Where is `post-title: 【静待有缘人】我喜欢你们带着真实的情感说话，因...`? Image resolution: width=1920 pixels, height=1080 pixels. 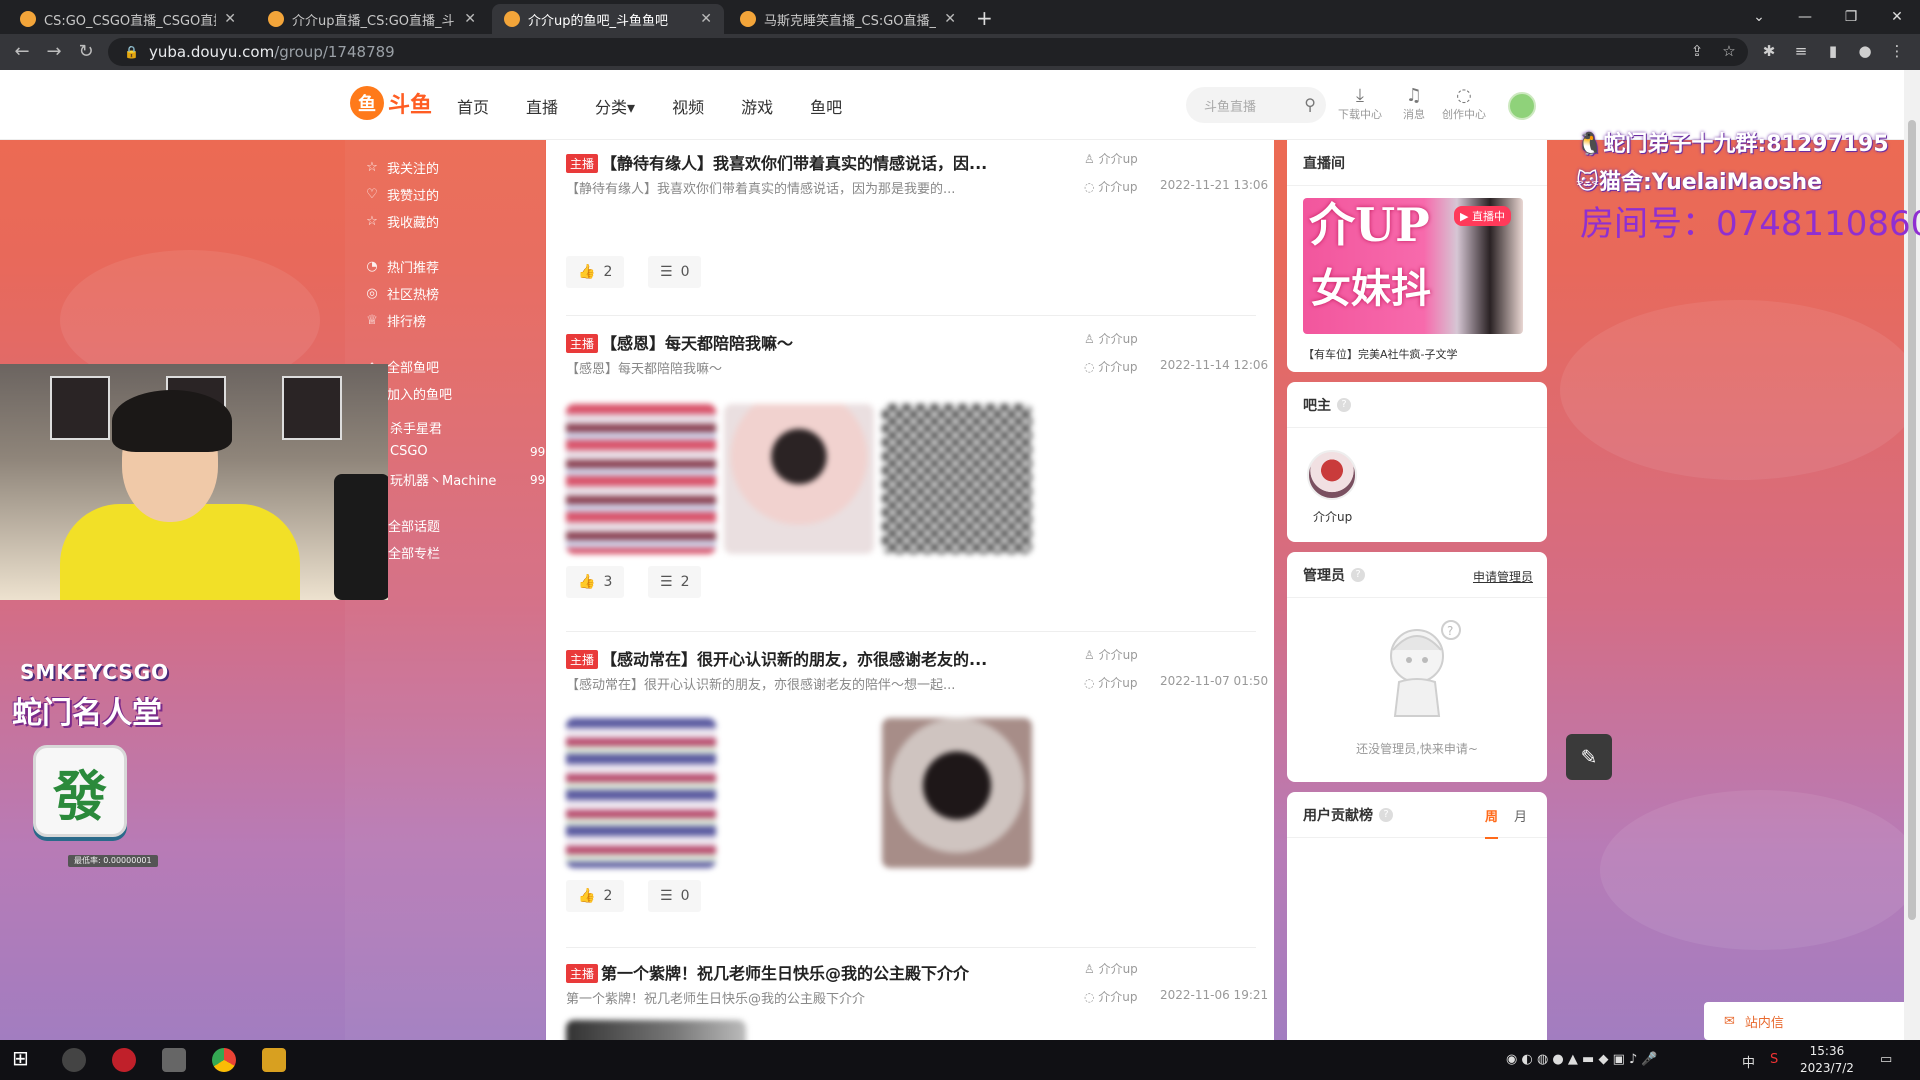 post-title: 【静待有缘人】我喜欢你们带着真实的情感说话，因... is located at coordinates (794, 162).